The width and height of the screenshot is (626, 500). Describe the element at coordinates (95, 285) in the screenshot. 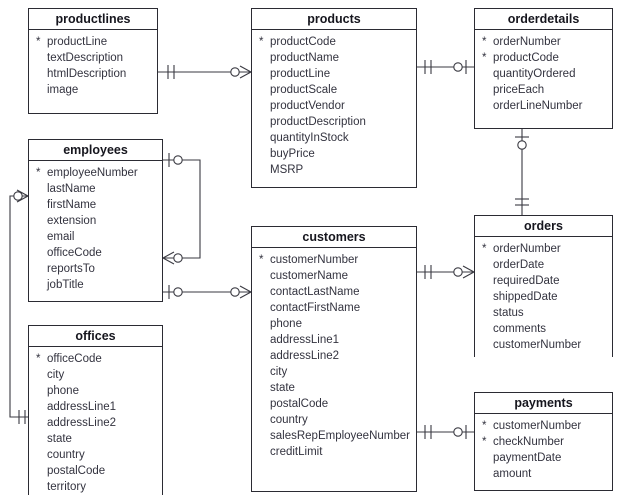

I see `attribute-row: jobTitle` at that location.